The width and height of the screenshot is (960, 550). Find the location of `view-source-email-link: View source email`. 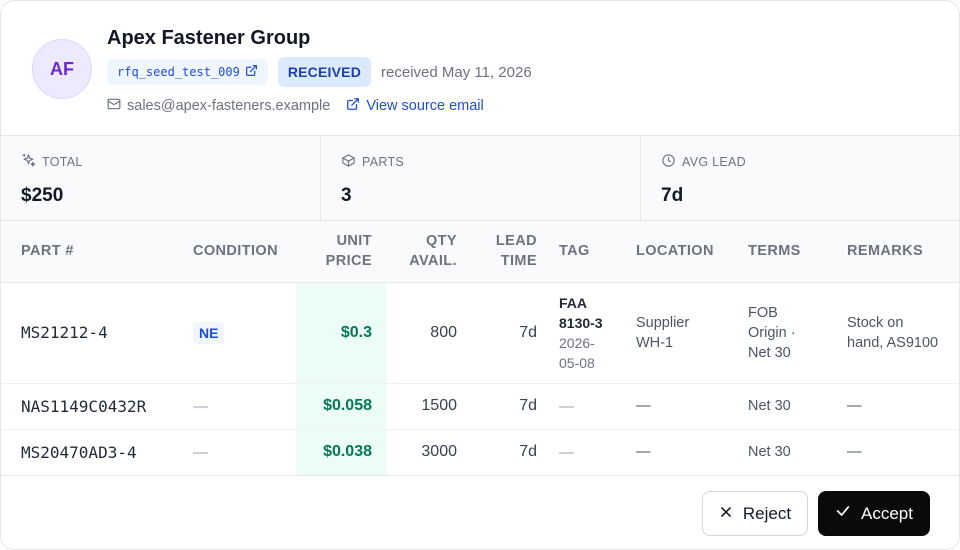

view-source-email-link: View source email is located at coordinates (415, 106).